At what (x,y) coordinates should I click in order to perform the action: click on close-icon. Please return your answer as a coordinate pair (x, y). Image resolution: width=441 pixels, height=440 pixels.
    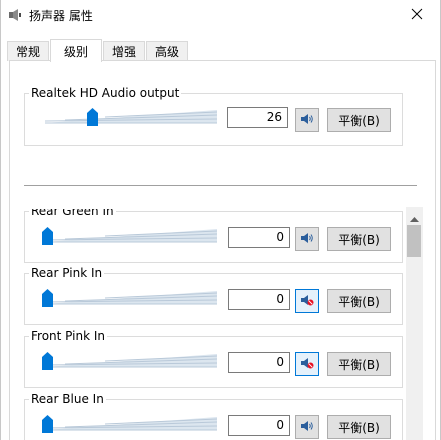
    Looking at the image, I should click on (417, 15).